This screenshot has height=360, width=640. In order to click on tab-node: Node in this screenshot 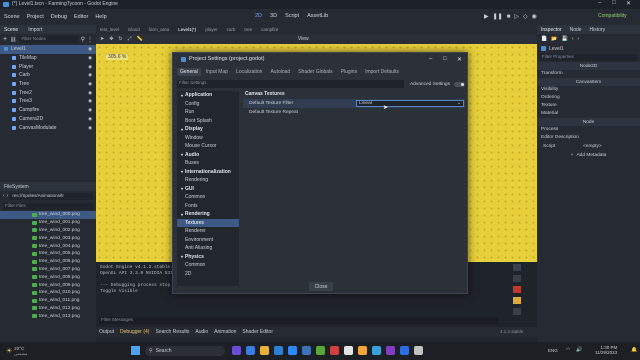, I will do `click(576, 30)`.